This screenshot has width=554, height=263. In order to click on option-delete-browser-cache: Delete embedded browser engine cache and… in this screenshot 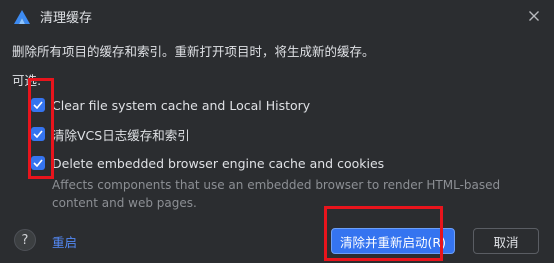, I will do `click(207, 163)`.